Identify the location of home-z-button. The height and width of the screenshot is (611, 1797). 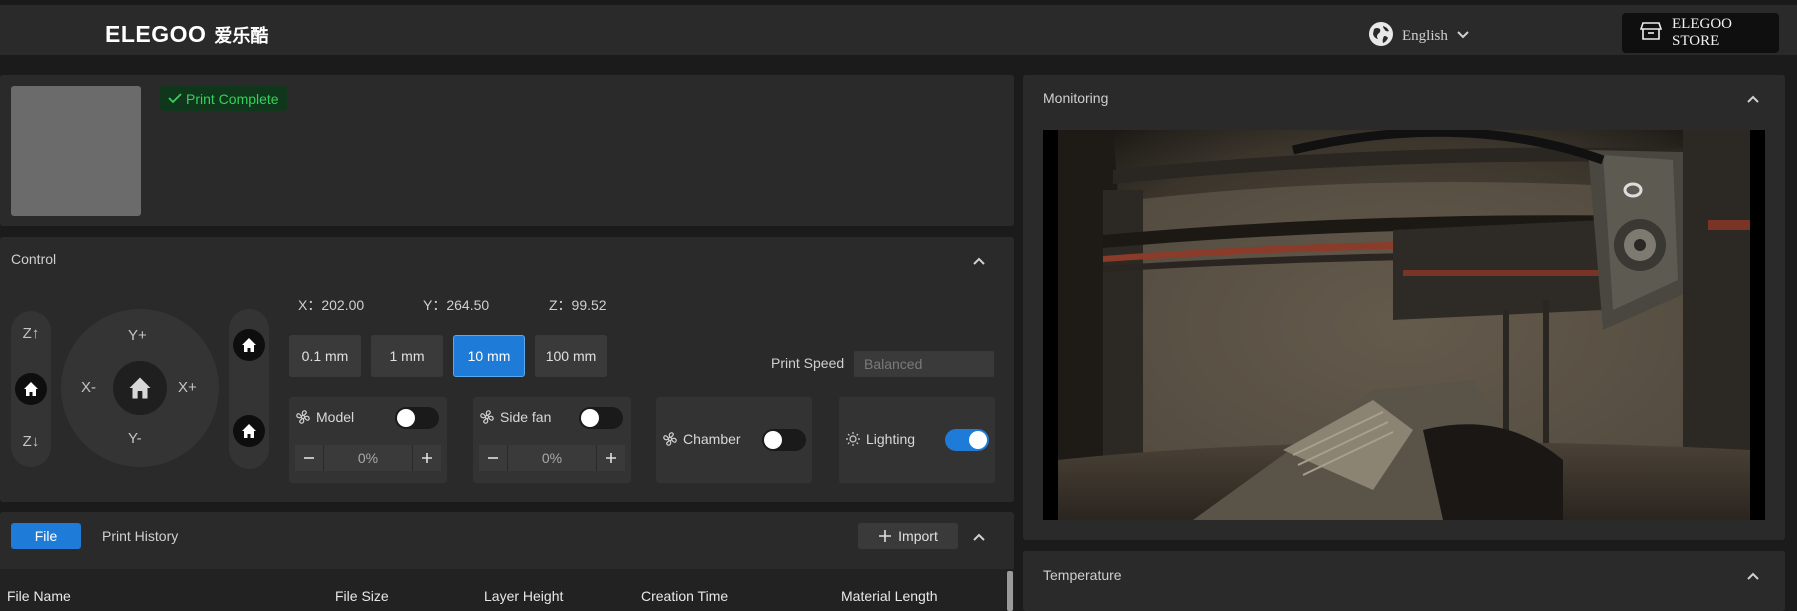
(249, 431).